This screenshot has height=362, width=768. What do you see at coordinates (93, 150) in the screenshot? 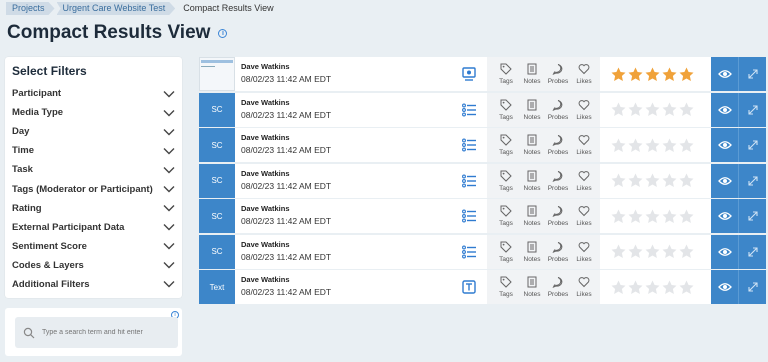
I see `filter-item: Time` at bounding box center [93, 150].